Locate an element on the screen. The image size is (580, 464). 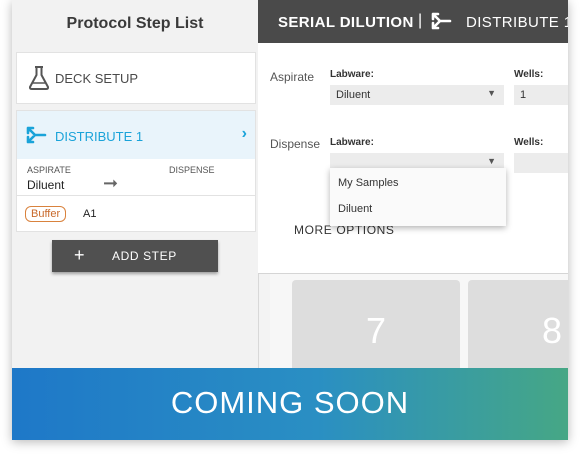
aspirate-labware-select: Diluent ▼ is located at coordinates (417, 95).